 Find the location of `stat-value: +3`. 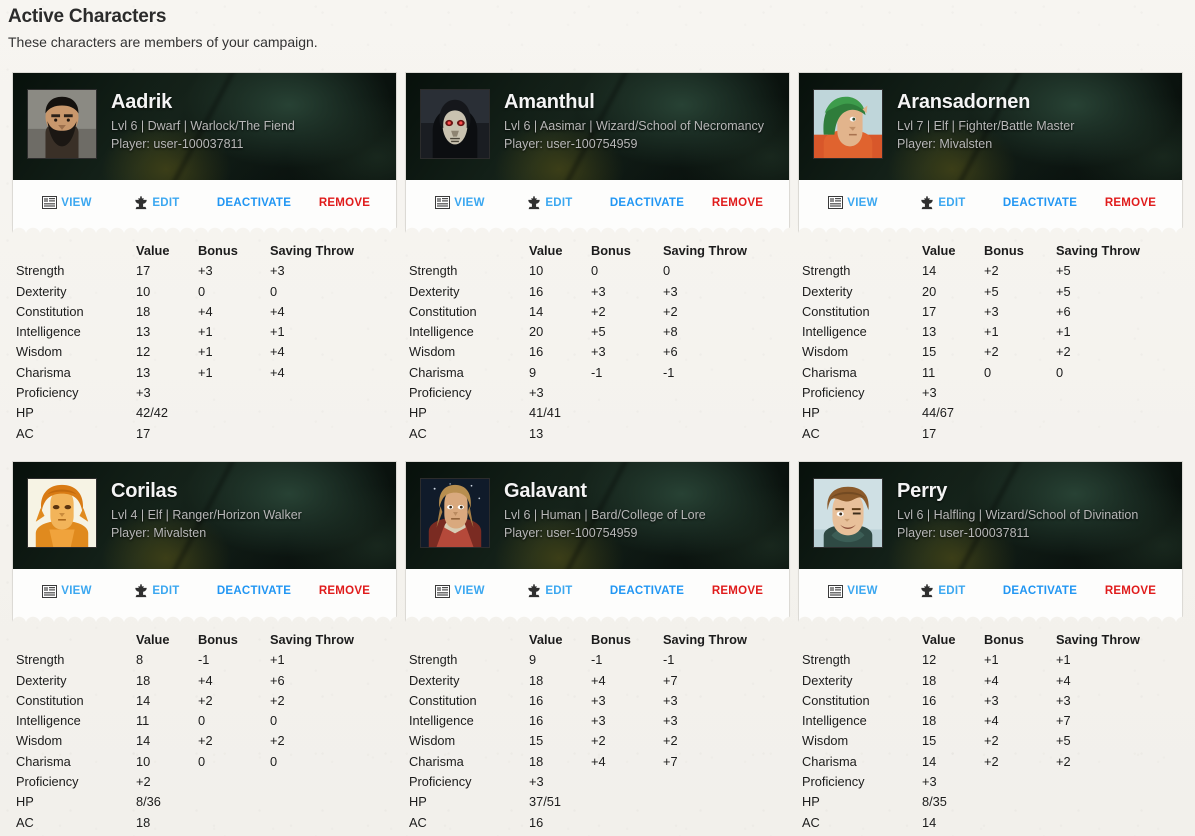

stat-value: +3 is located at coordinates (536, 393).